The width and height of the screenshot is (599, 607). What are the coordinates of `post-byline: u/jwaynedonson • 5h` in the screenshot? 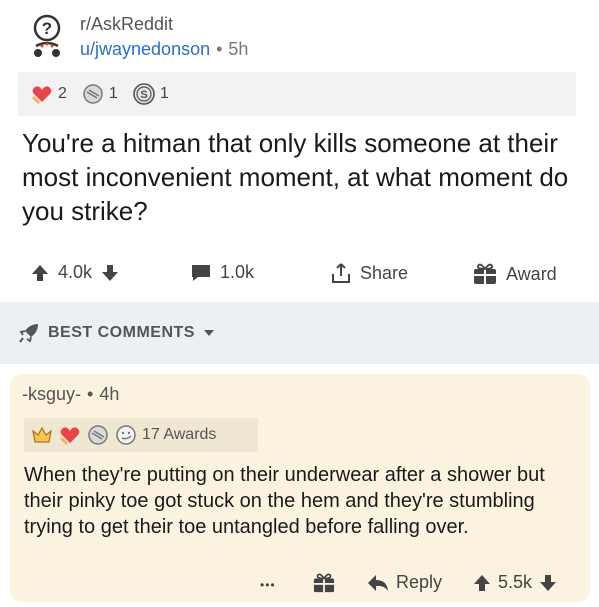 It's located at (164, 49).